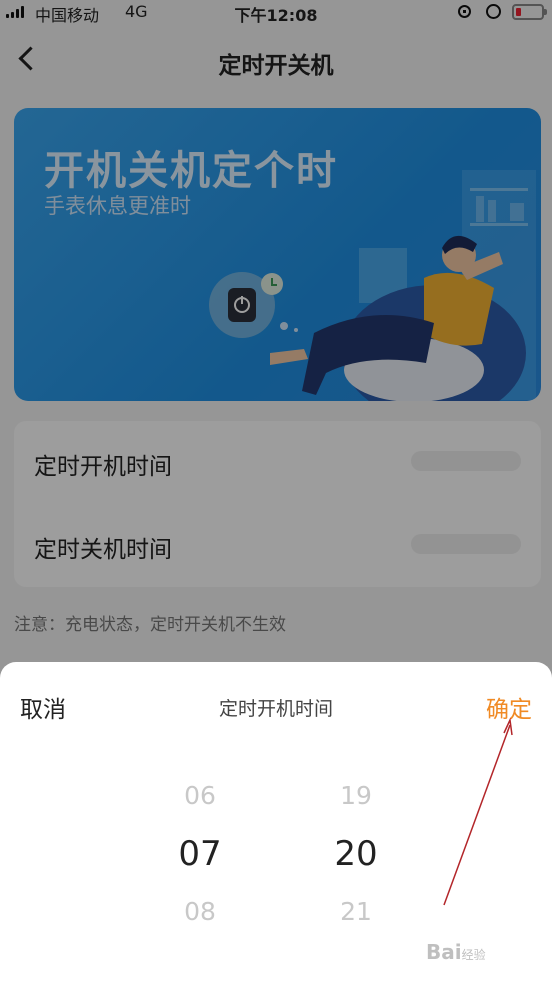 This screenshot has width=552, height=998. Describe the element at coordinates (200, 912) in the screenshot. I see `hour-option-below: 08` at that location.